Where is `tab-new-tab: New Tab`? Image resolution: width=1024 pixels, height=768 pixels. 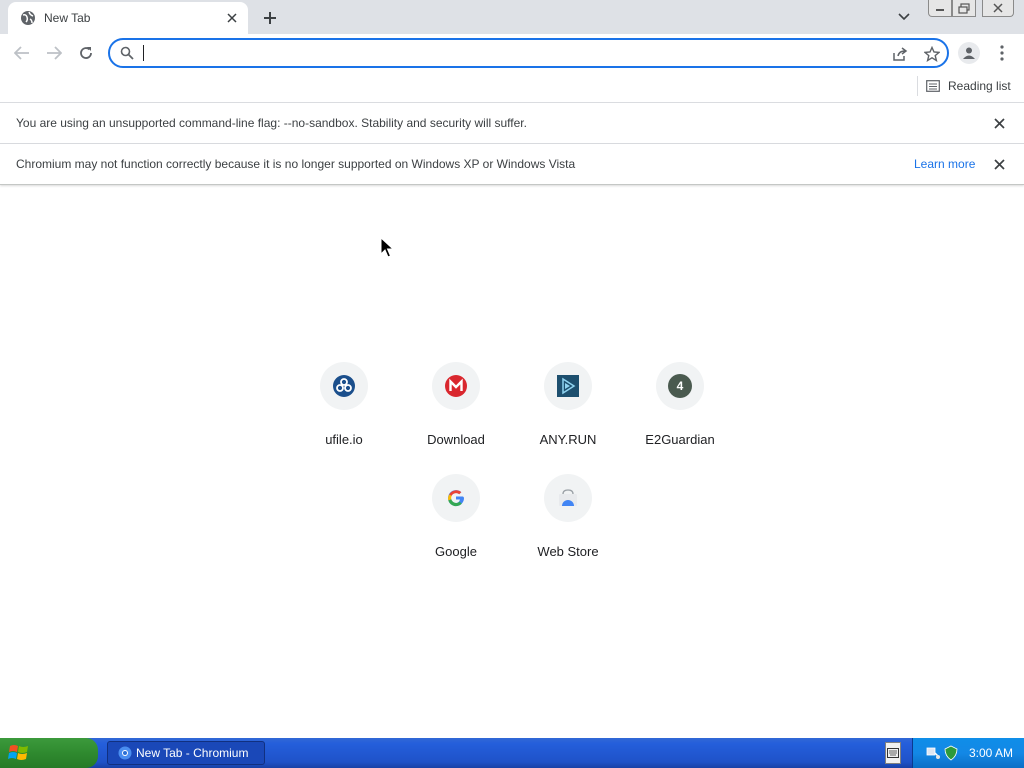 tab-new-tab: New Tab is located at coordinates (128, 18).